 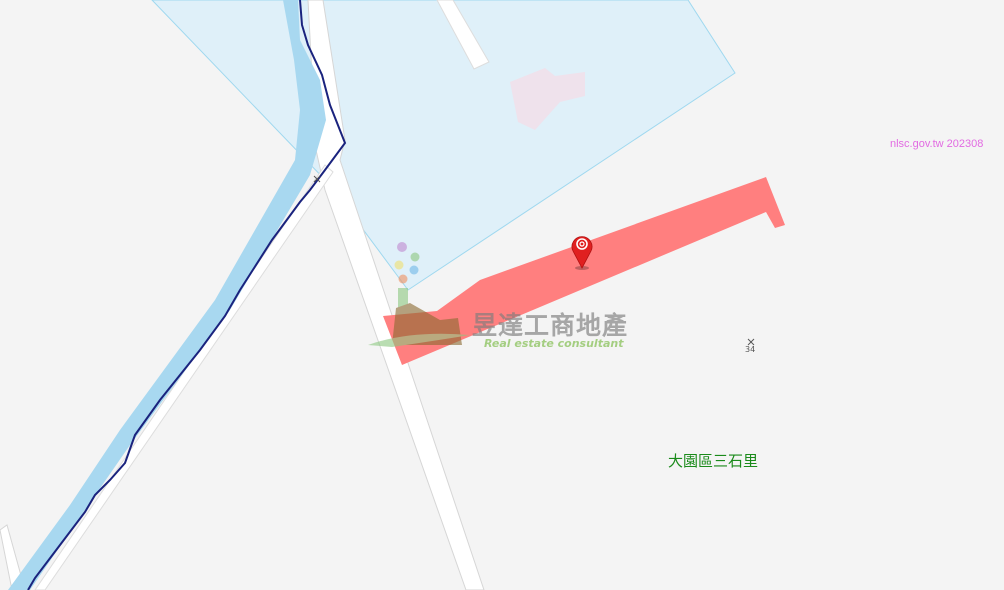 I want to click on area-label: 大園區三石里, so click(x=713, y=461).